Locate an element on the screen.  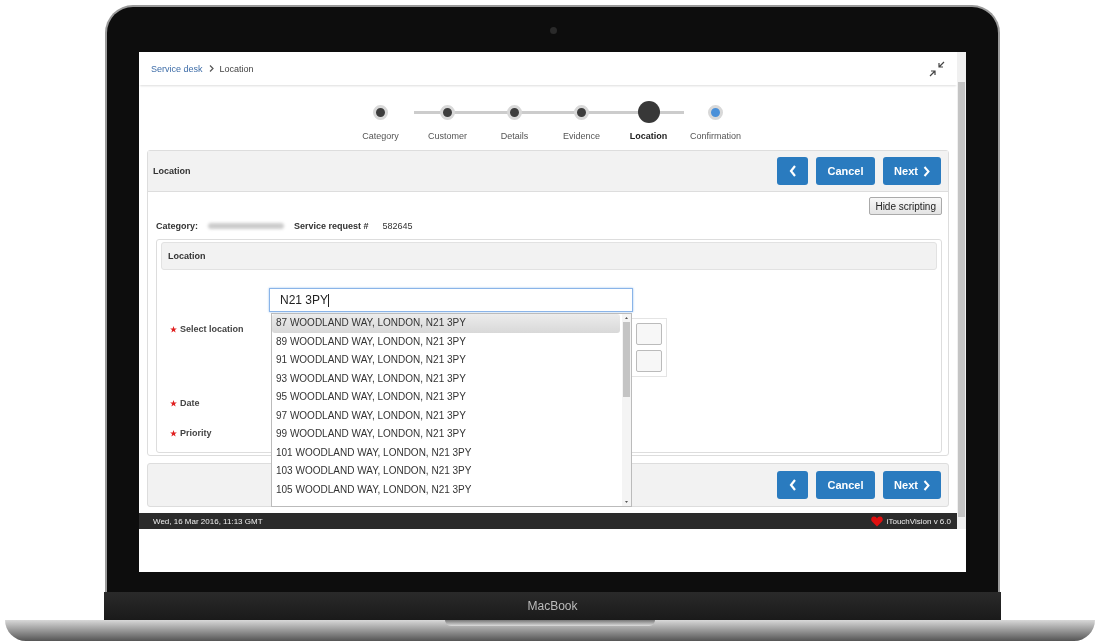
version-label: iTouchVision v 6.0 is located at coordinates (918, 521).